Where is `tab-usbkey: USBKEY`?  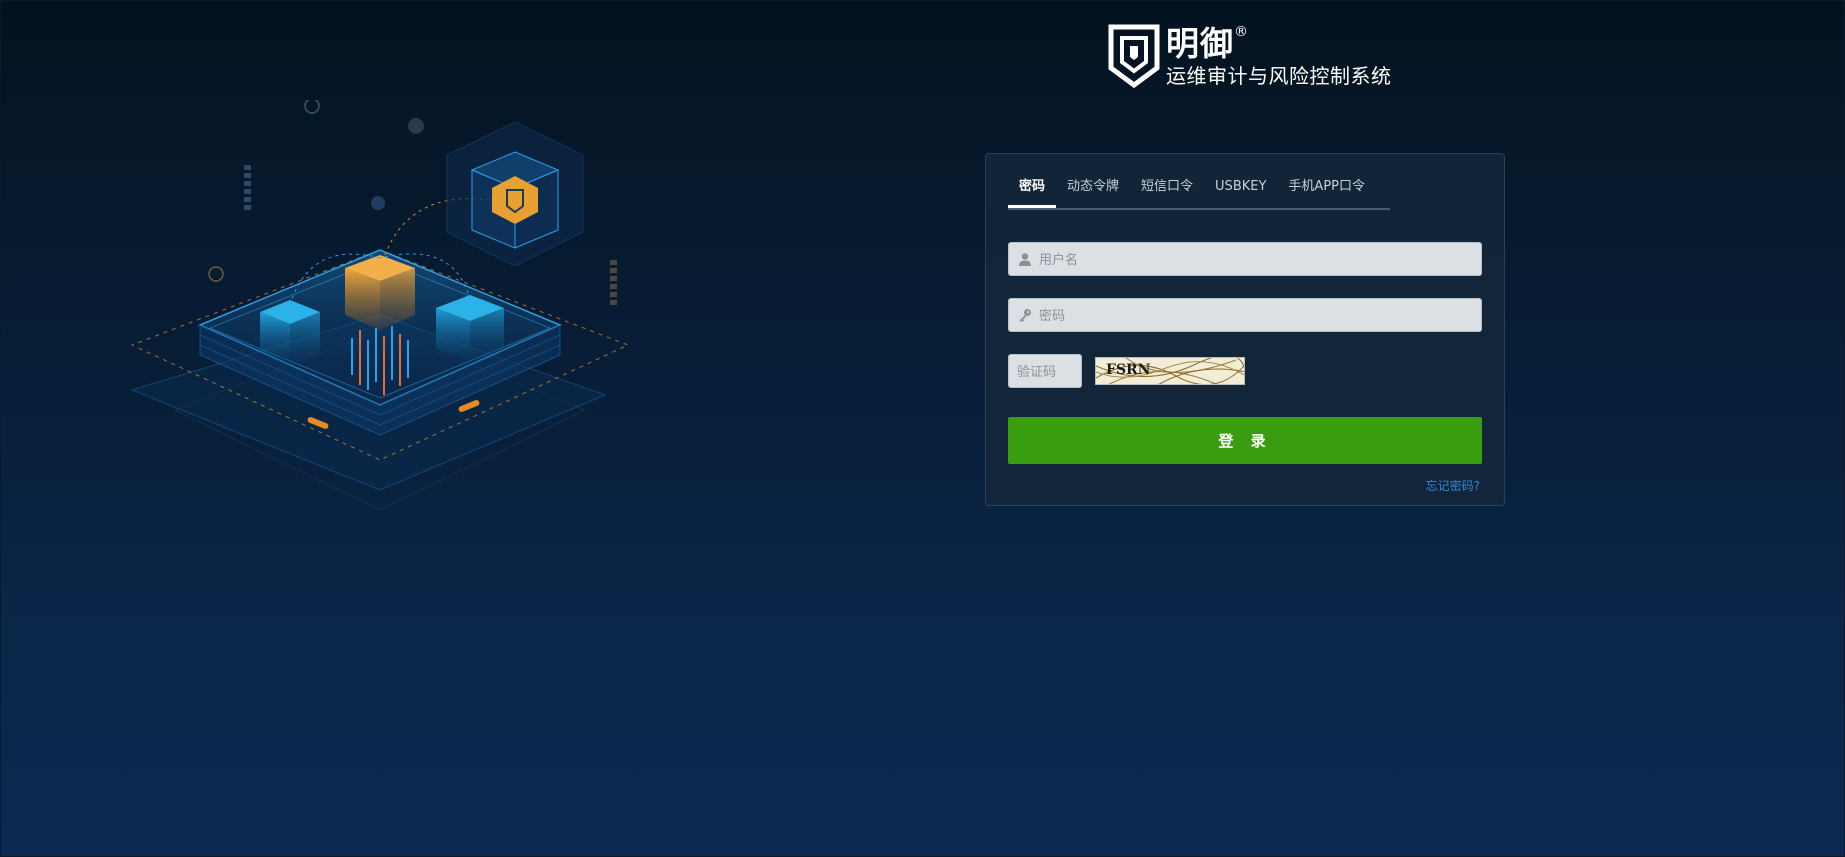
tab-usbkey: USBKEY is located at coordinates (1240, 190).